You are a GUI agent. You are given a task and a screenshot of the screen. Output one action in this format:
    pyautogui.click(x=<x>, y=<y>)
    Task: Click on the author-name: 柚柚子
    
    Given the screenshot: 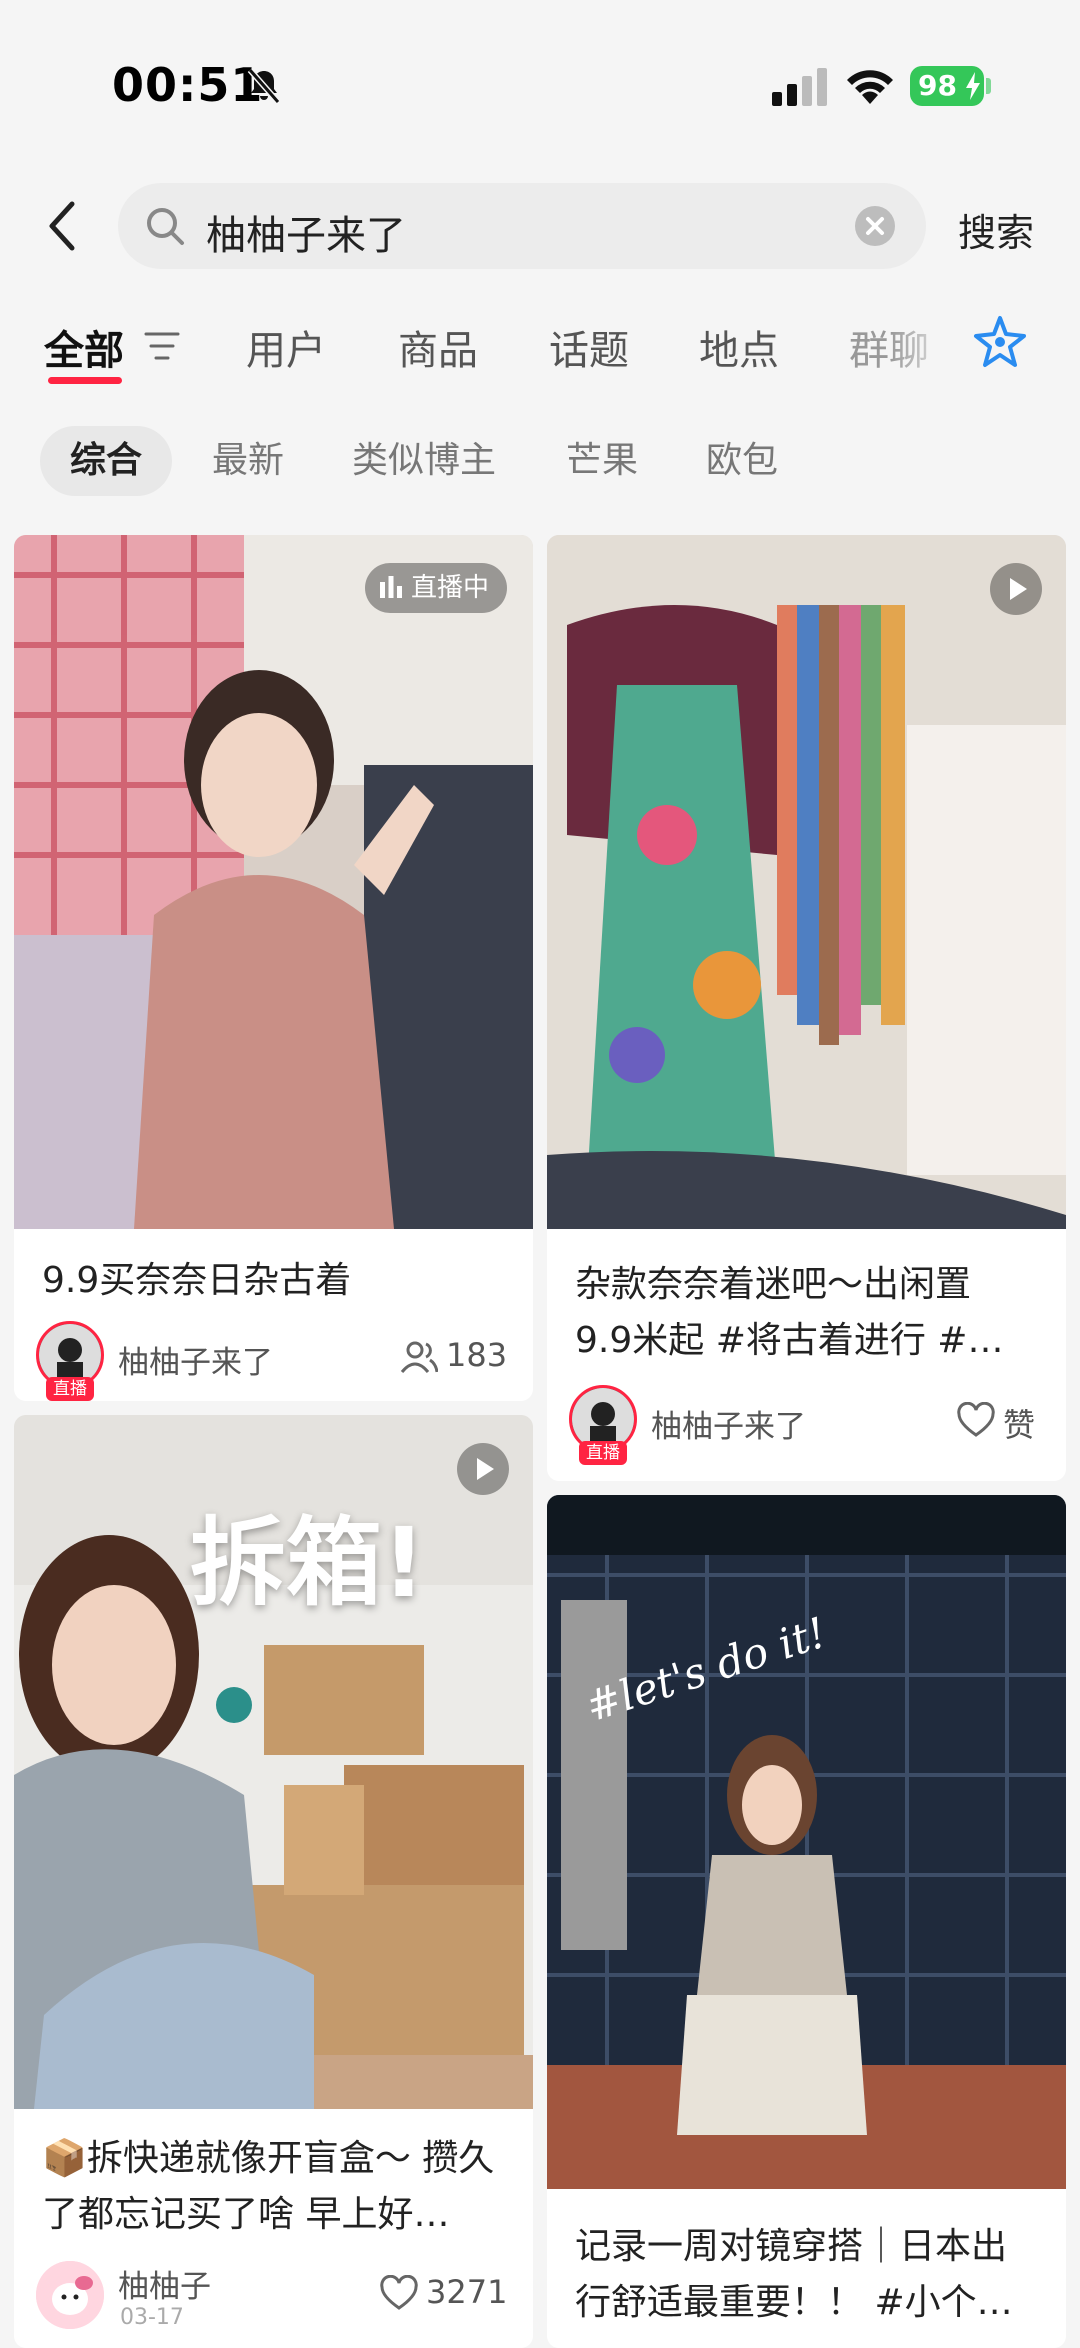 What is the action you would take?
    pyautogui.click(x=164, y=2283)
    